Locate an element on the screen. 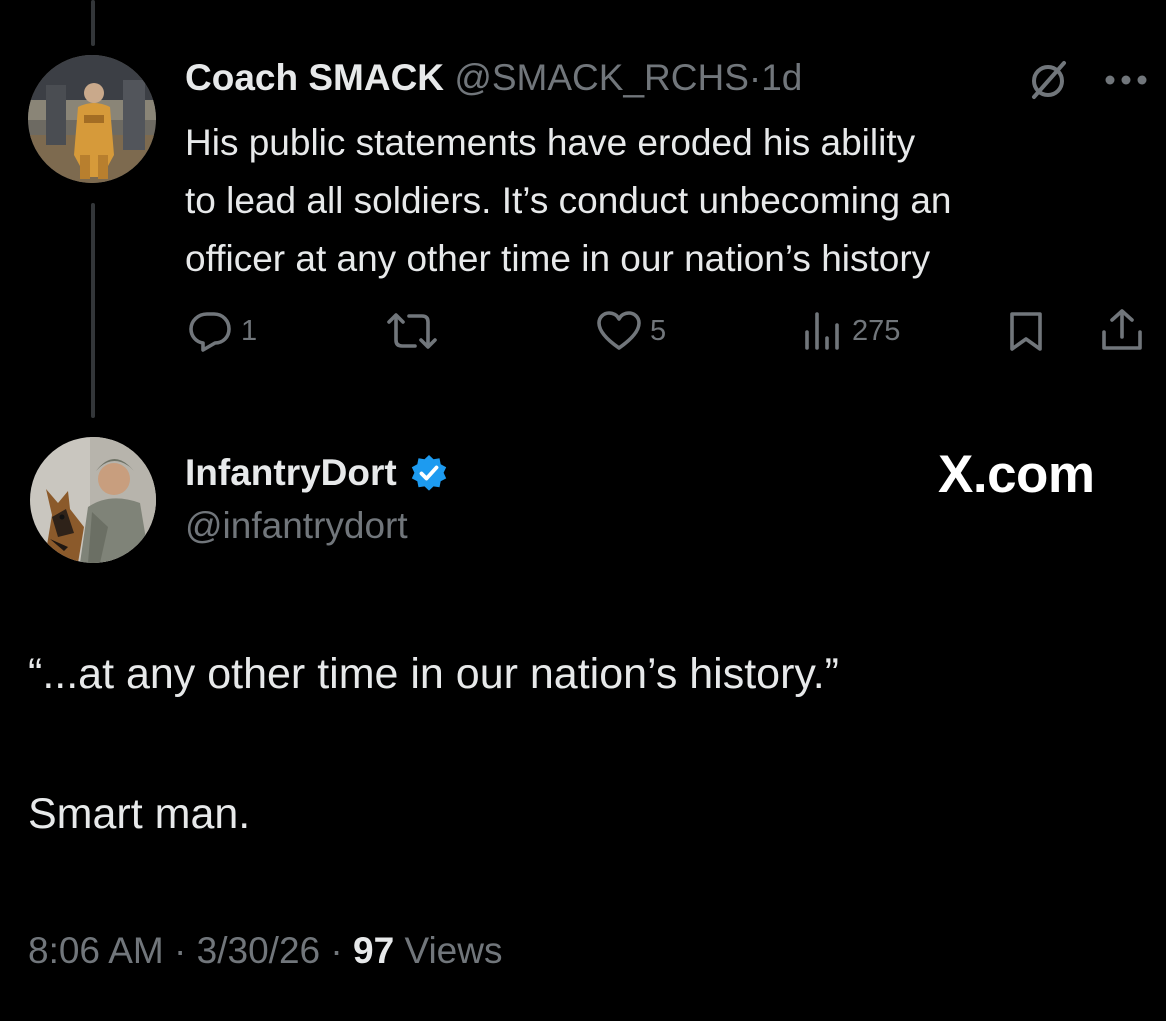 This screenshot has width=1166, height=1021. x-com-watermark: X.com is located at coordinates (1016, 474).